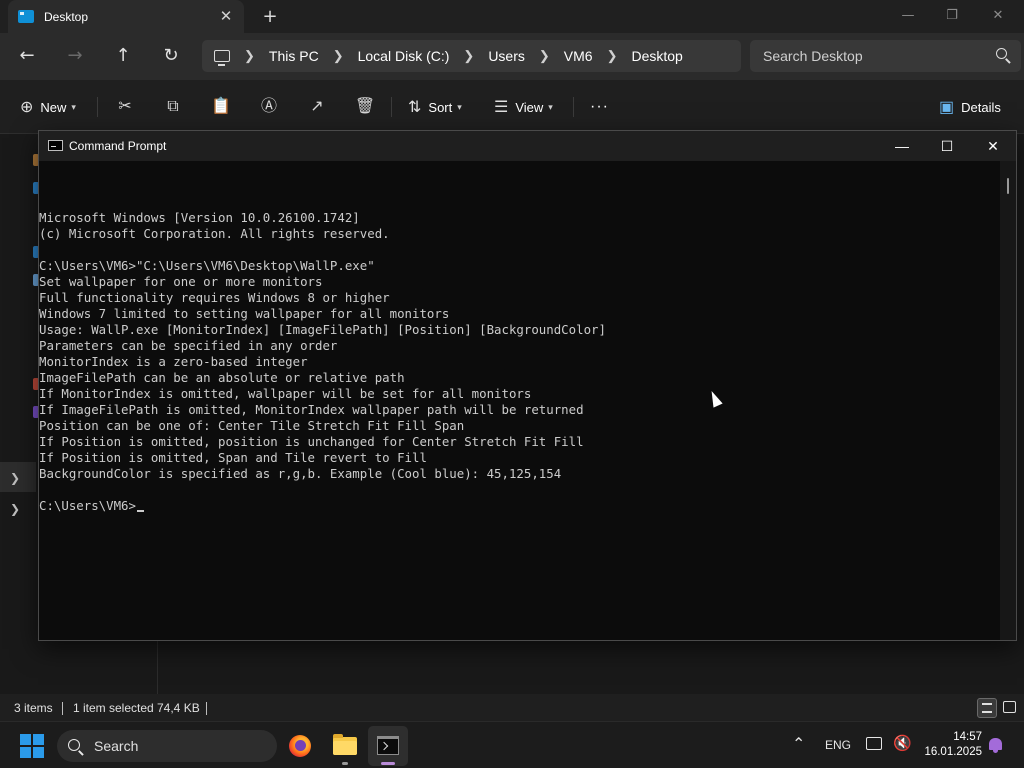 The image size is (1024, 768). Describe the element at coordinates (656, 56) in the screenshot. I see `breadcrumb-desktop: Desktop` at that location.